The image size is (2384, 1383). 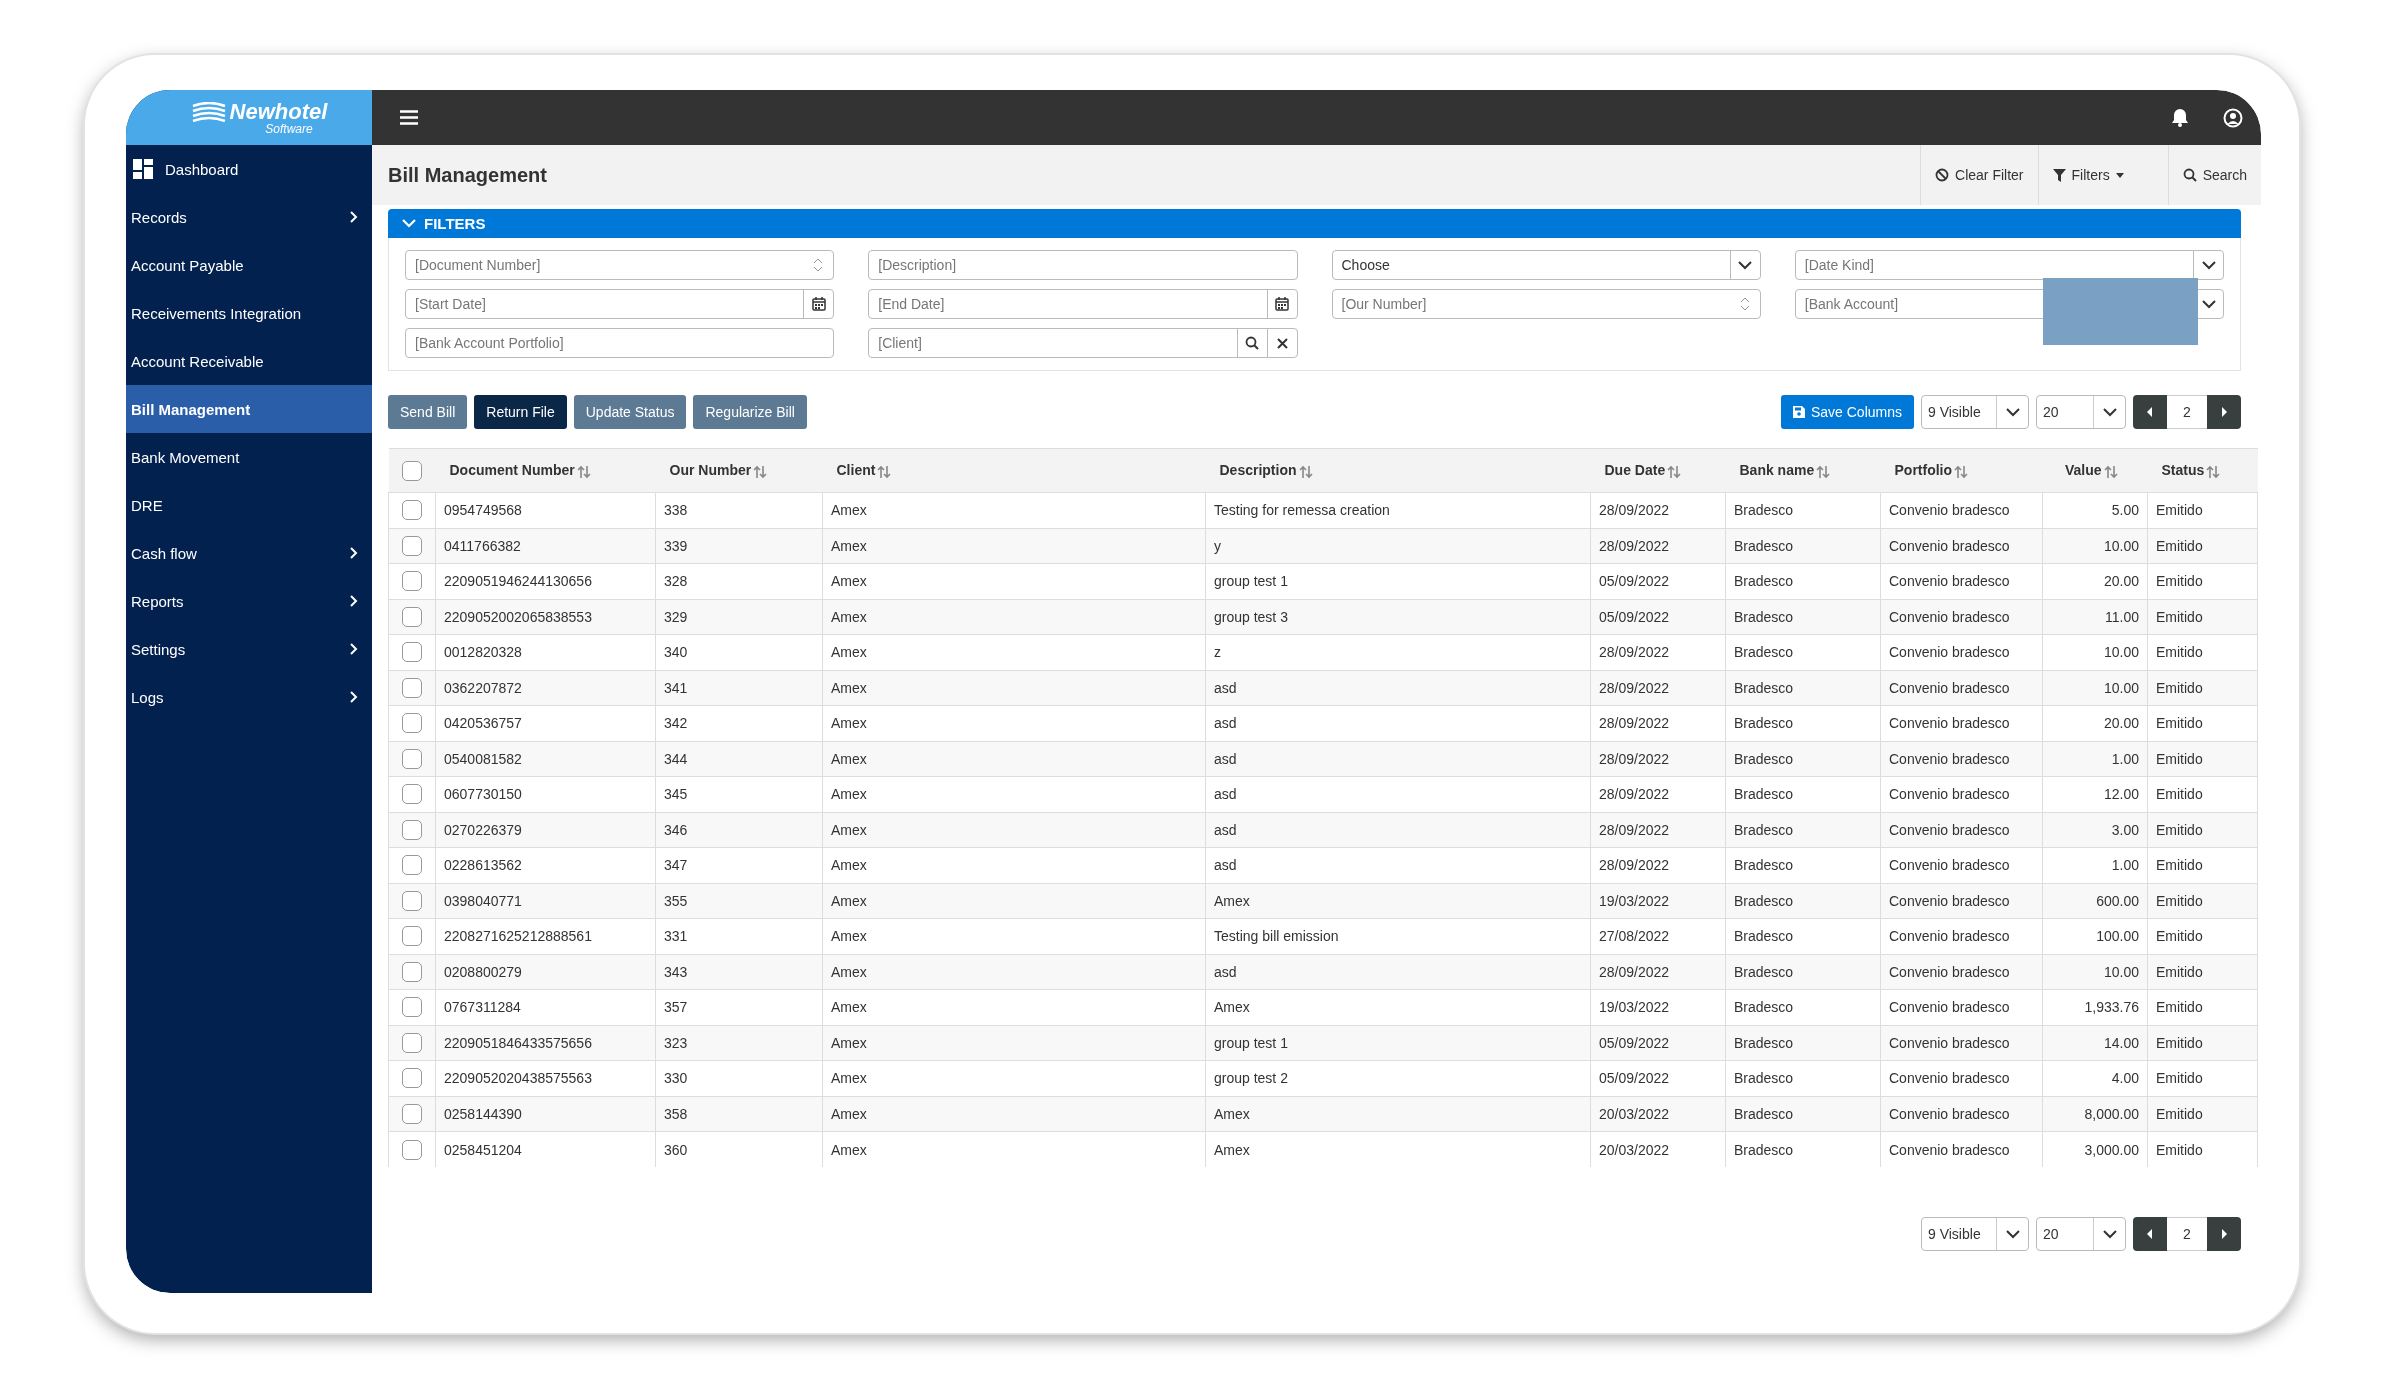 I want to click on sidebar-item: Account Receivable, so click(x=249, y=361).